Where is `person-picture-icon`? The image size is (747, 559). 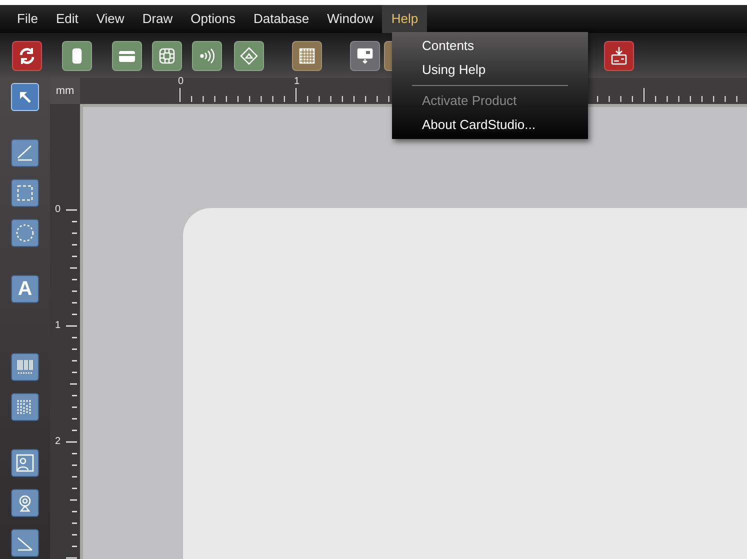 person-picture-icon is located at coordinates (25, 463).